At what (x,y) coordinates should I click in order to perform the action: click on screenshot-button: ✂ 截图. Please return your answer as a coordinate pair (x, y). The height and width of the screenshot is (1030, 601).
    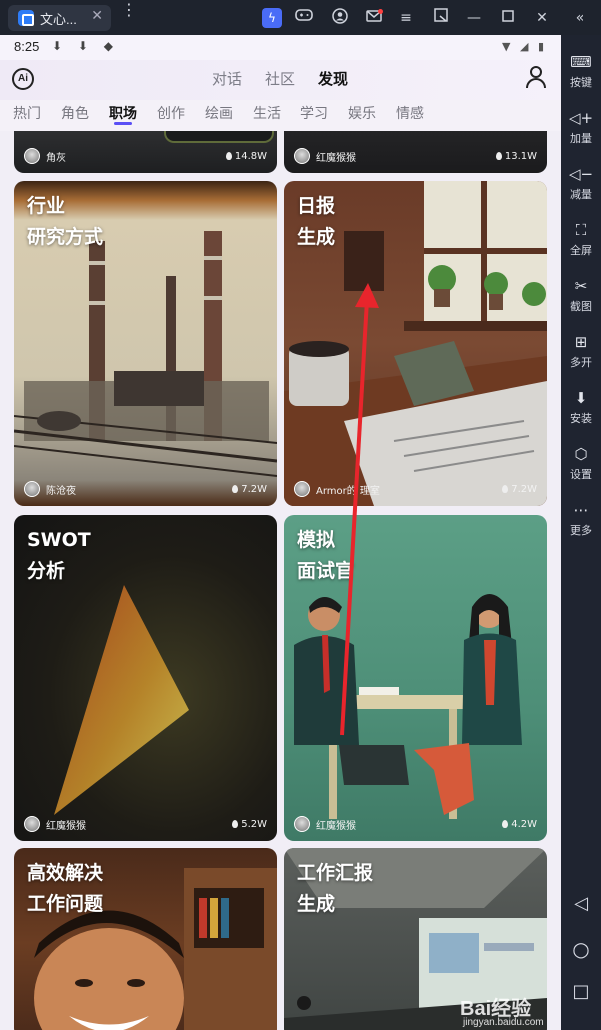
    Looking at the image, I should click on (581, 295).